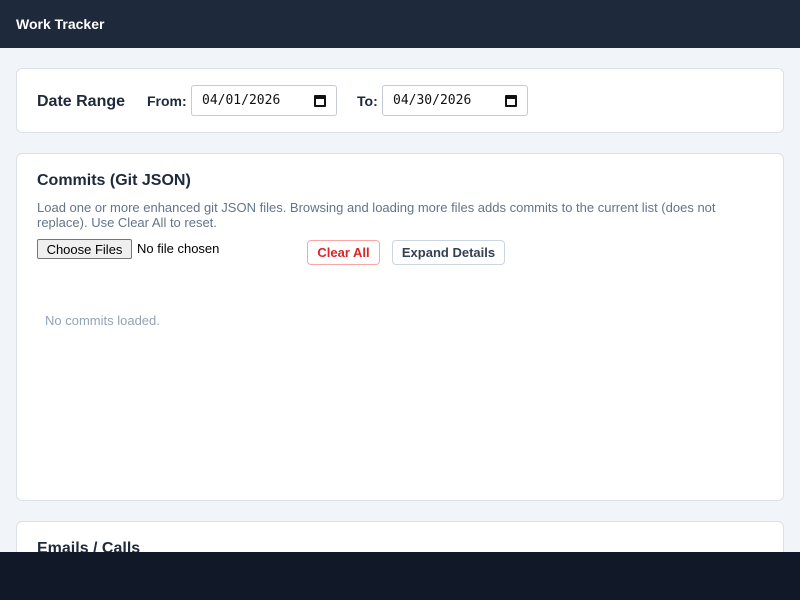  What do you see at coordinates (102, 320) in the screenshot?
I see `empty-commits-message: No commits loaded.` at bounding box center [102, 320].